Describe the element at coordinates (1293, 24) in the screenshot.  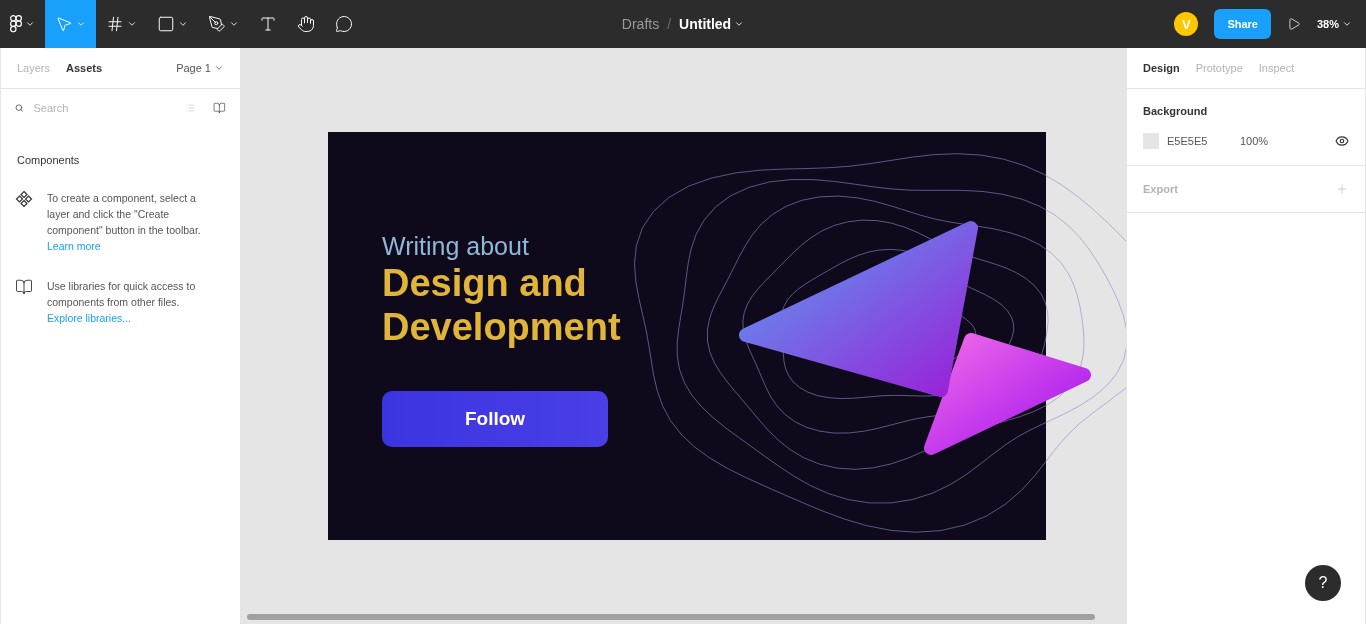
I see `play-icon` at that location.